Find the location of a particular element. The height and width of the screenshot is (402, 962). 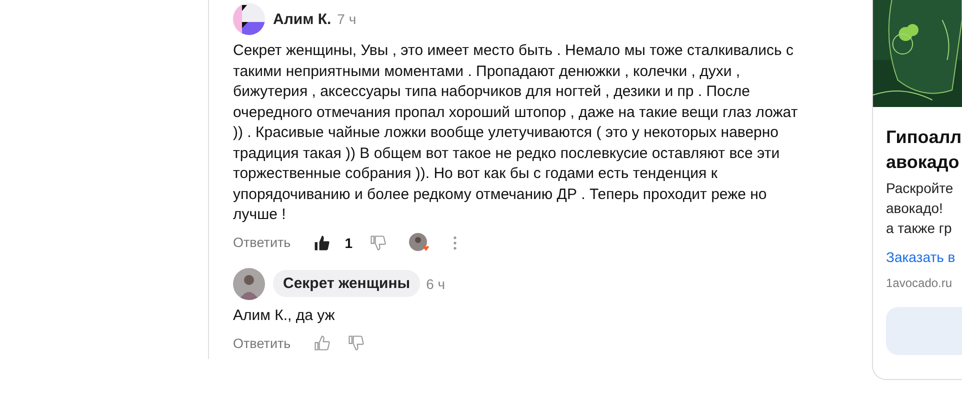

like-count: 1 is located at coordinates (348, 242).